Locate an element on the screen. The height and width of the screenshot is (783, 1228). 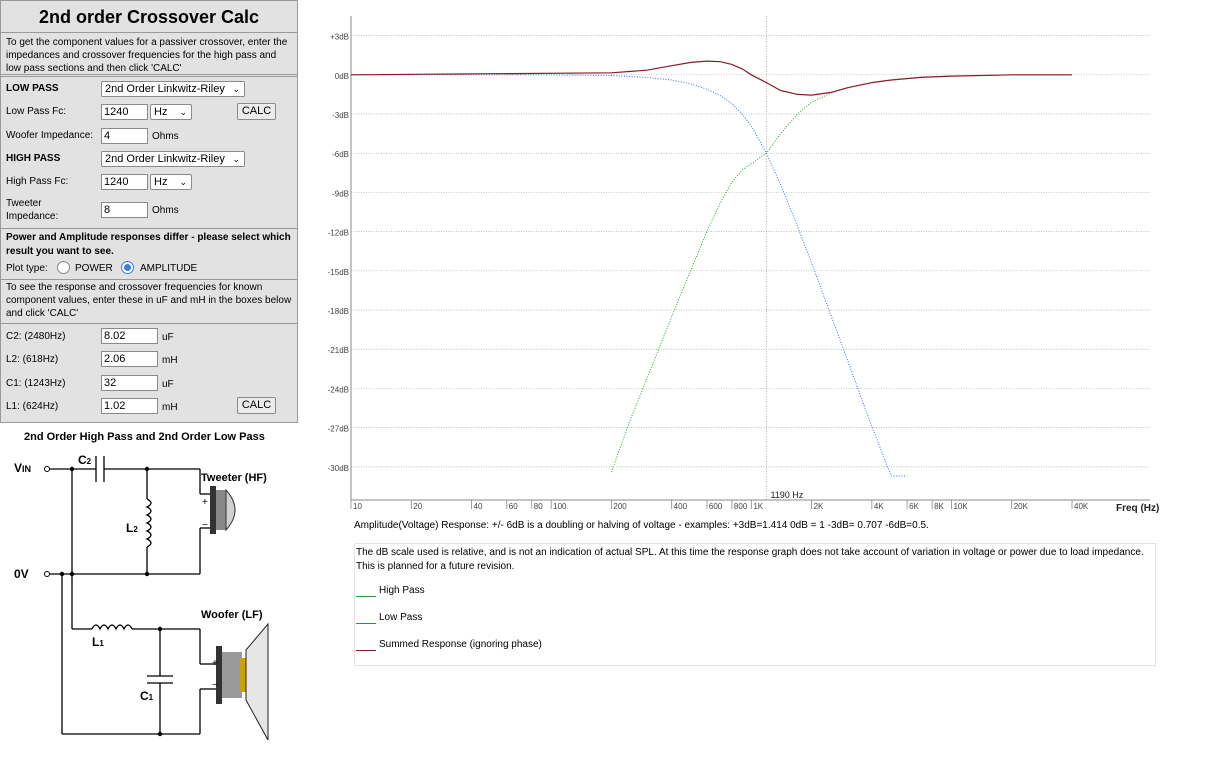
woofer-label: Woofer (LF) is located at coordinates (232, 615).